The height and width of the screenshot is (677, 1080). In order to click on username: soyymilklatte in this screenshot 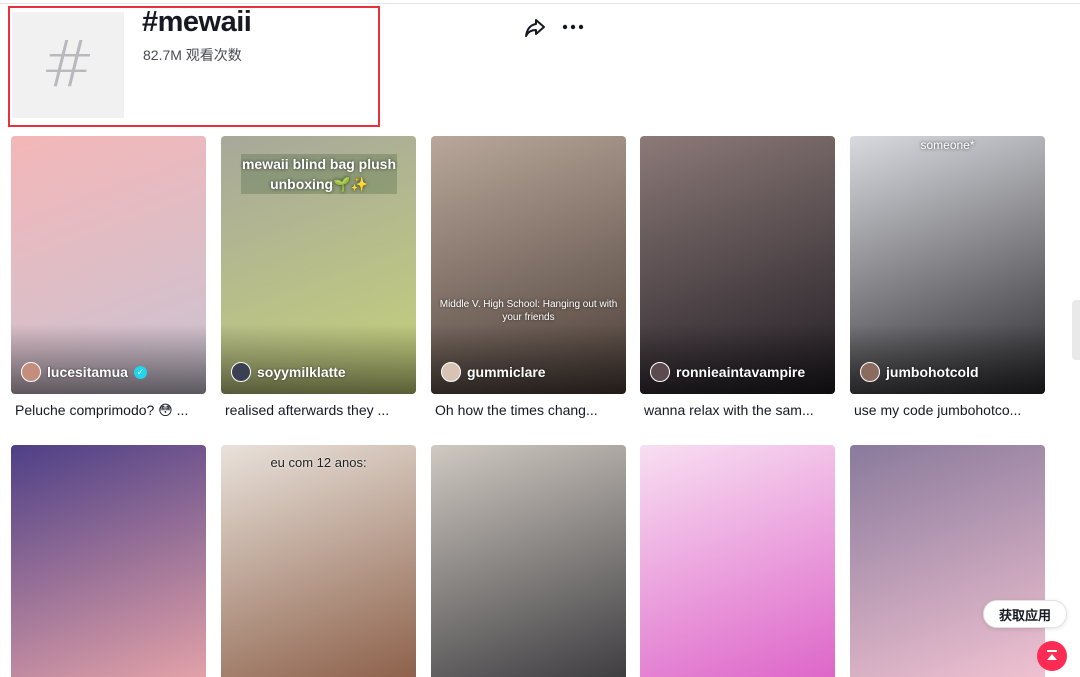, I will do `click(301, 372)`.